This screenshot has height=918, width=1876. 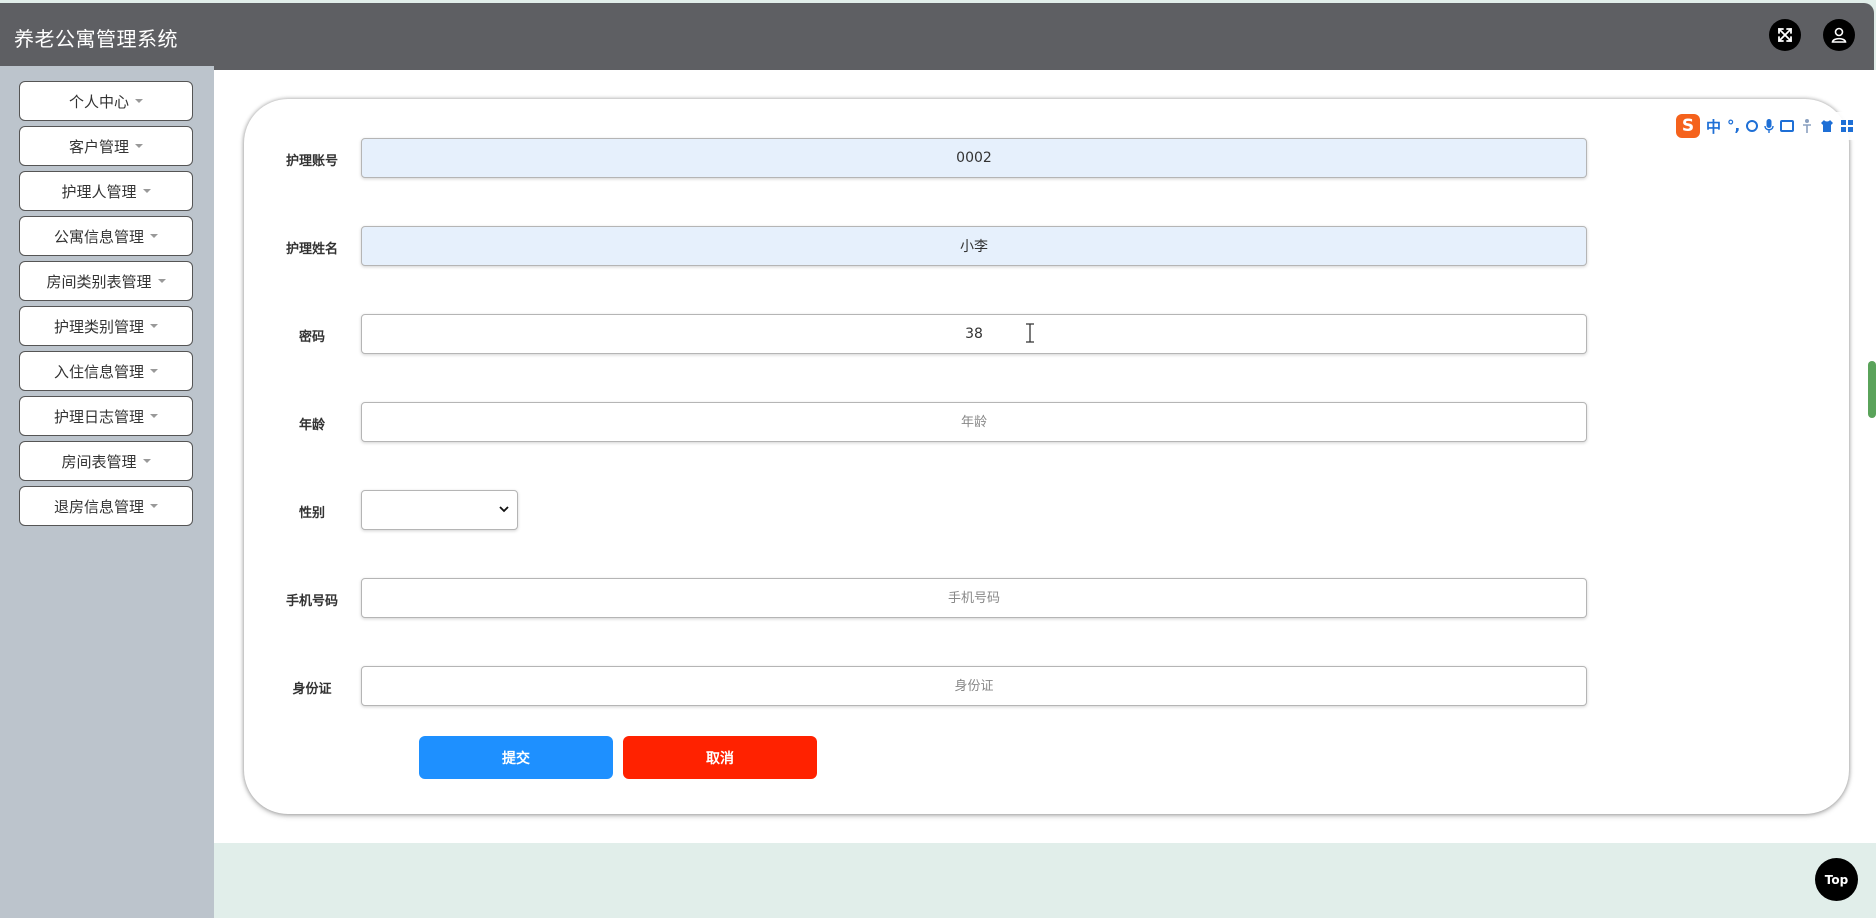 What do you see at coordinates (1733, 126) in the screenshot?
I see `ime-punctuation: °,` at bounding box center [1733, 126].